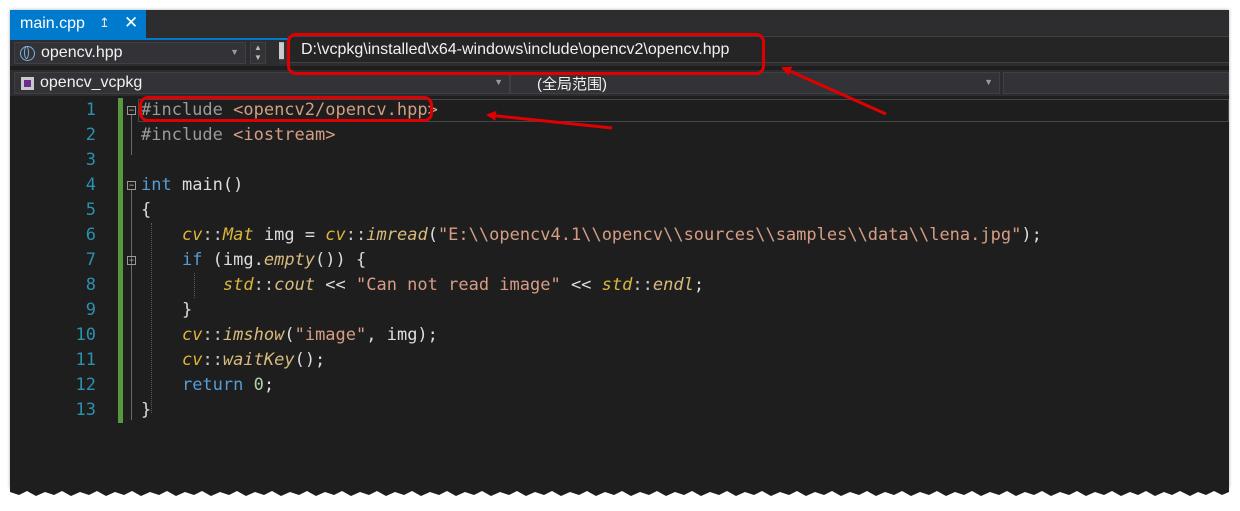  I want to click on annotation-arrow-path, so click(834, 91).